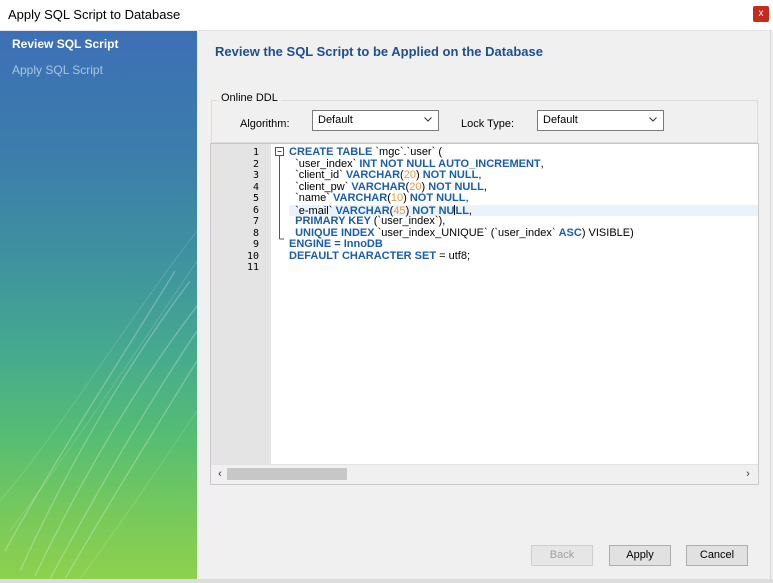 The image size is (773, 583). Describe the element at coordinates (408, 221) in the screenshot. I see `code-token: (`user_index`)` at that location.